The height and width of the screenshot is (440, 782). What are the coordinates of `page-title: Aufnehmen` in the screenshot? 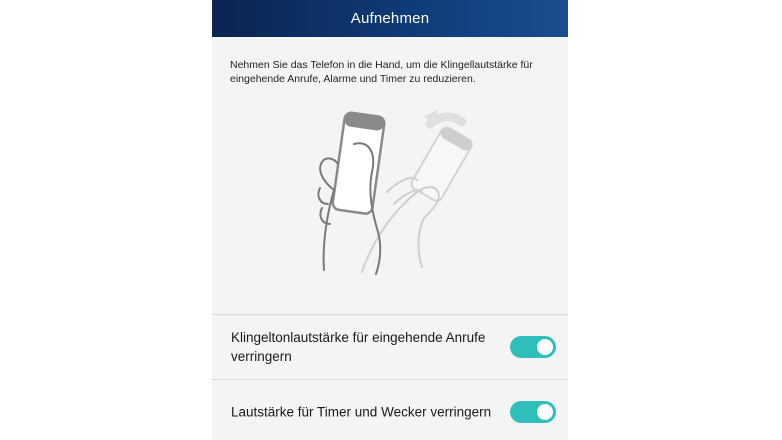 It's located at (390, 18).